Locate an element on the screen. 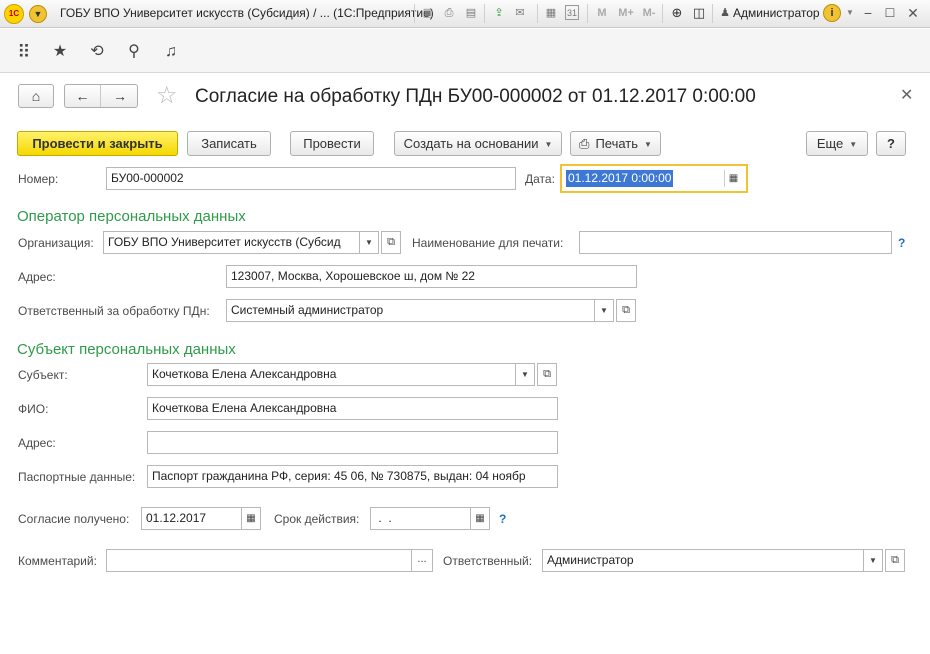  fio-label: ФИО: is located at coordinates (33, 409).